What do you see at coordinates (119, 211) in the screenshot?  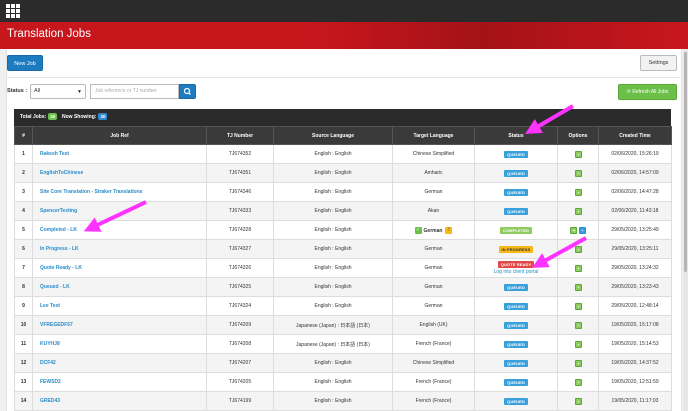 I see `job-ref-link: SpencerTexting` at bounding box center [119, 211].